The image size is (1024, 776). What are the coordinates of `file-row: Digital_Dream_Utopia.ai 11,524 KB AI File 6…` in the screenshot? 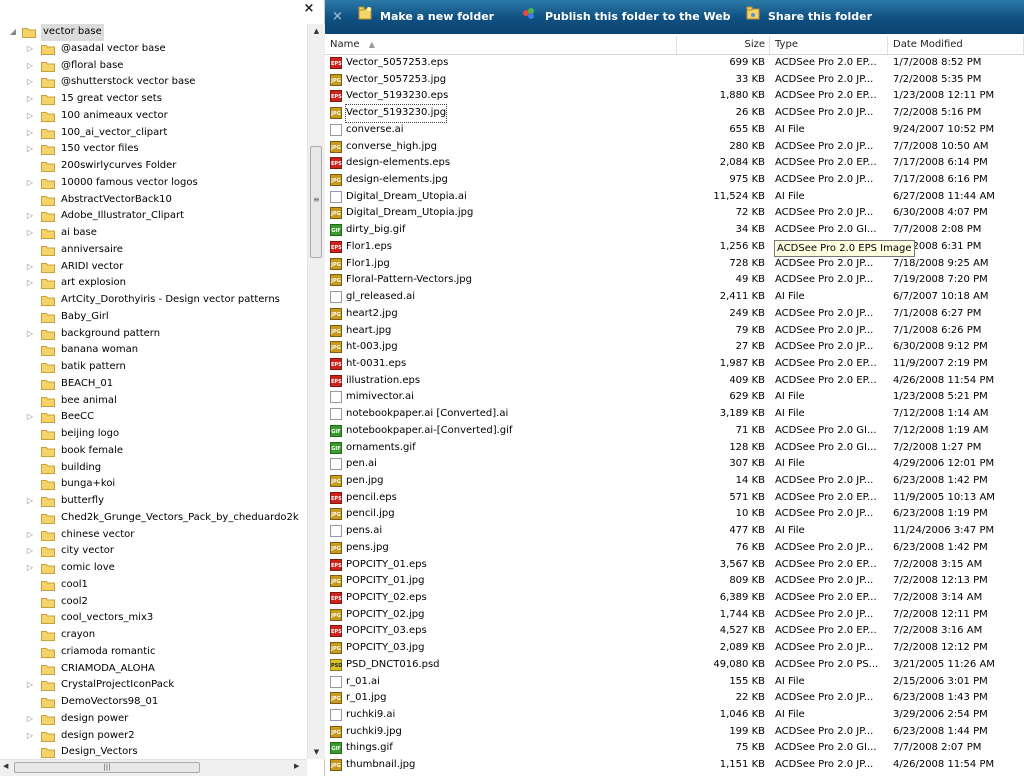 It's located at (674, 197).